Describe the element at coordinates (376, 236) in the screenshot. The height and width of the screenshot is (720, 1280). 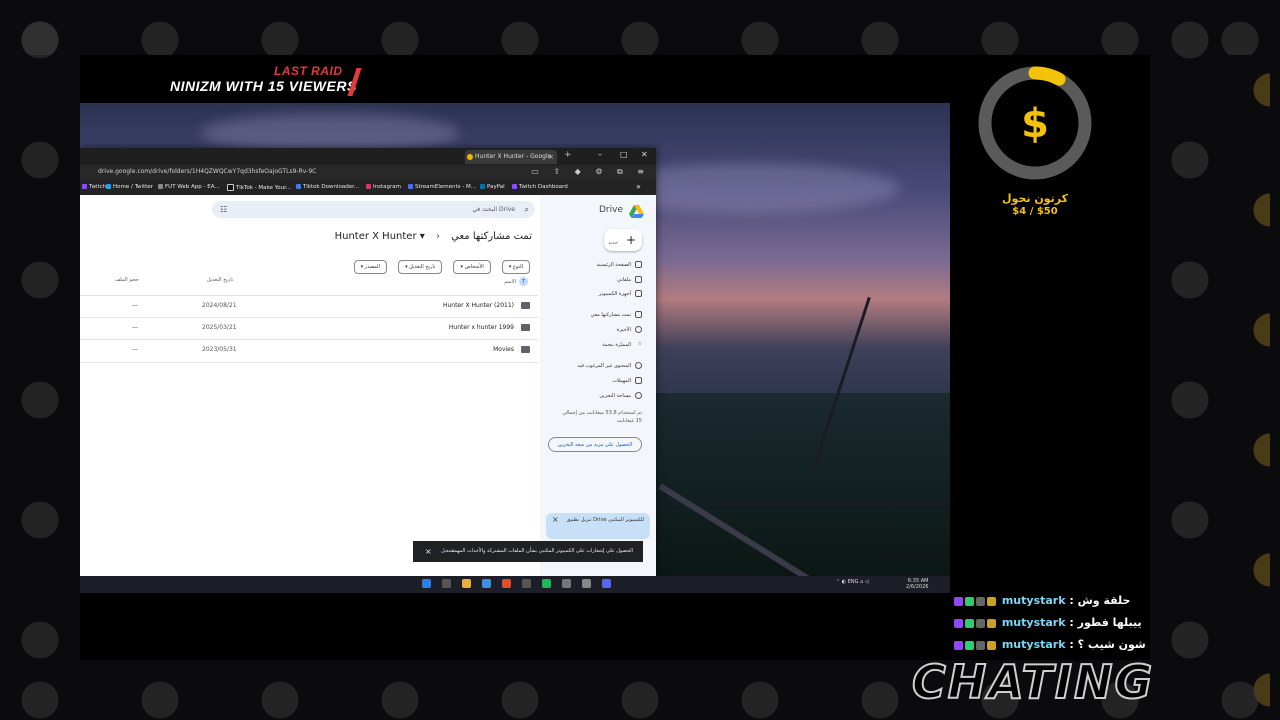
I see `breadcrumb-current: Hunter X Hunter` at that location.